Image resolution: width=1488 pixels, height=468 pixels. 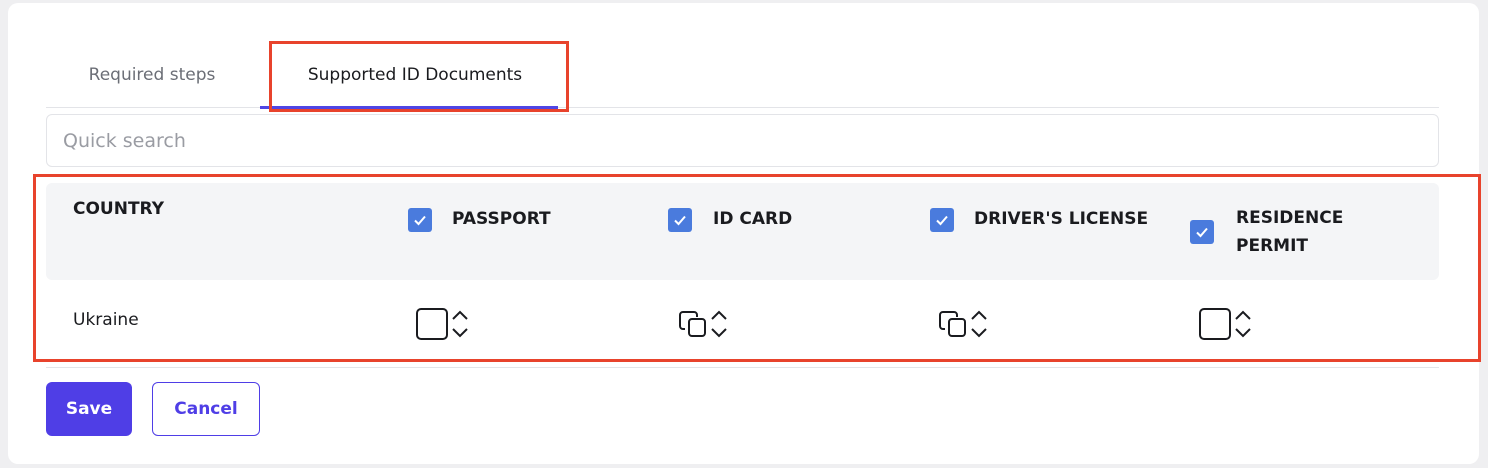 I want to click on tab-highlight-box, so click(x=419, y=76).